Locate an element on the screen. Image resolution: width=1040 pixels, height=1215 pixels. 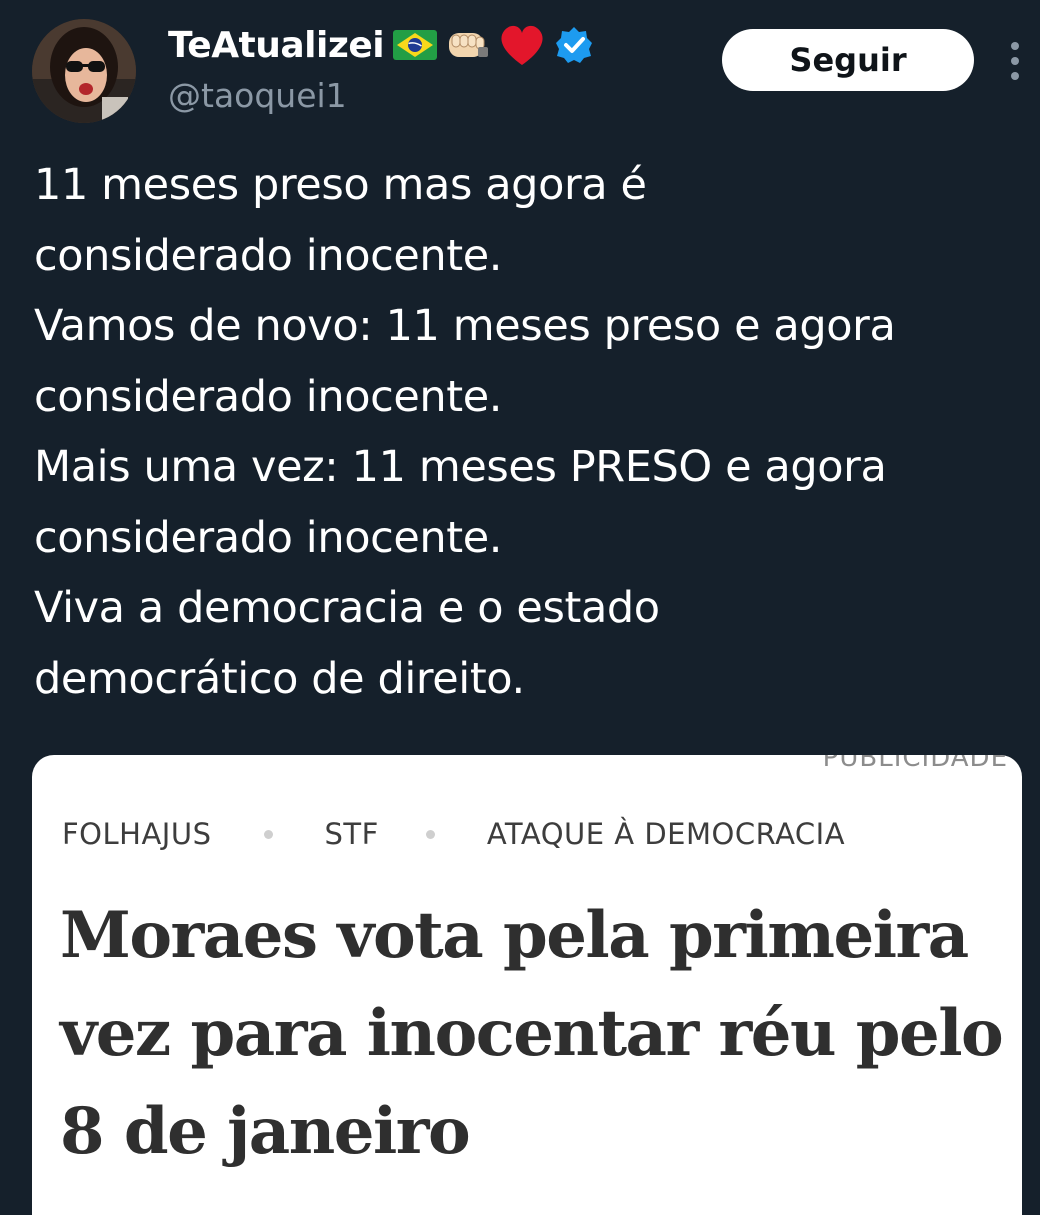
verified-badge-icon is located at coordinates (574, 45).